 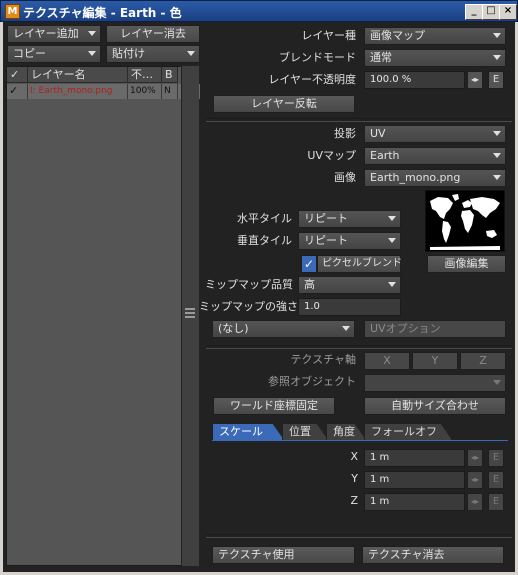 I want to click on vertical-tile-value: リピート, so click(x=326, y=240).